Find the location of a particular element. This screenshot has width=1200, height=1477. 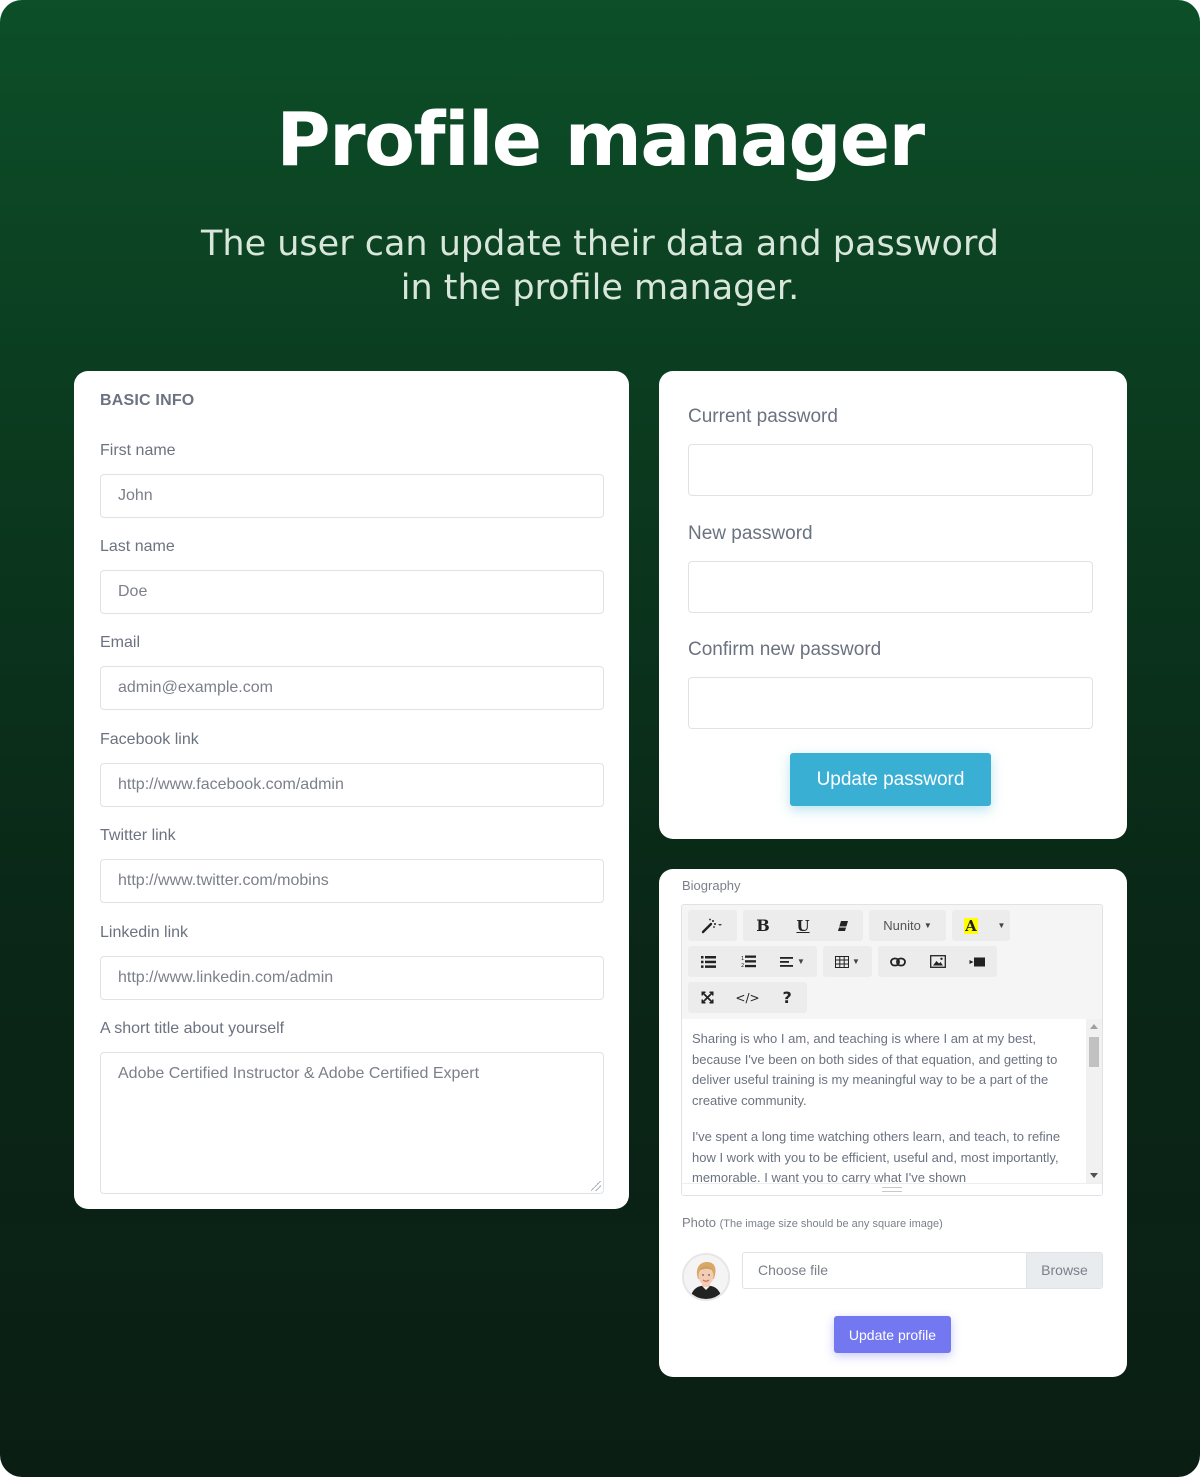

facebook-link-input: http://www.facebook.com/admin is located at coordinates (352, 785).